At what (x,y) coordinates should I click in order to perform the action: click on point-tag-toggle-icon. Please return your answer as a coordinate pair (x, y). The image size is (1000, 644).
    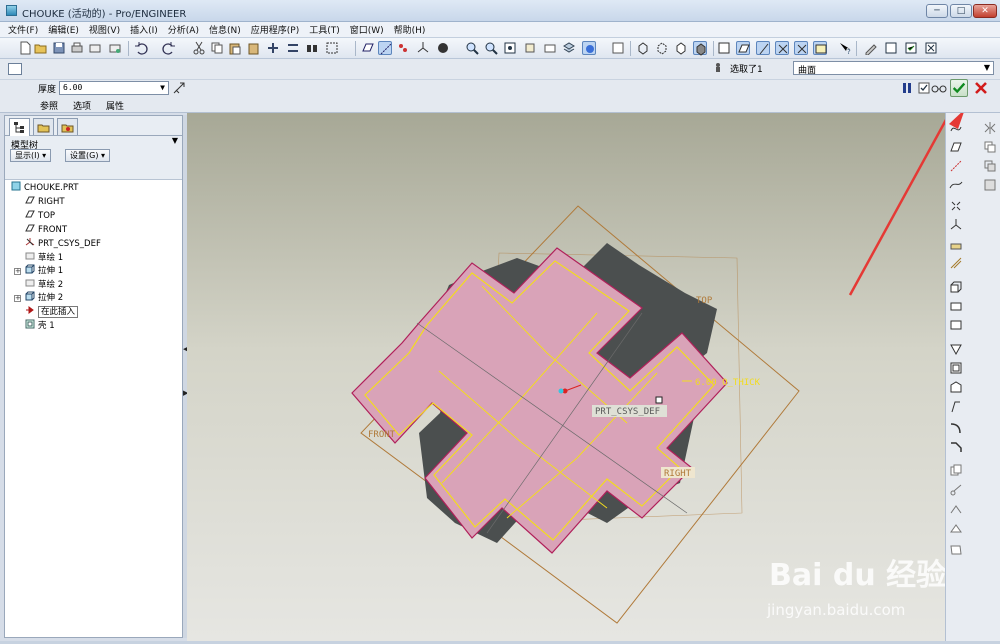
    Looking at the image, I should click on (782, 48).